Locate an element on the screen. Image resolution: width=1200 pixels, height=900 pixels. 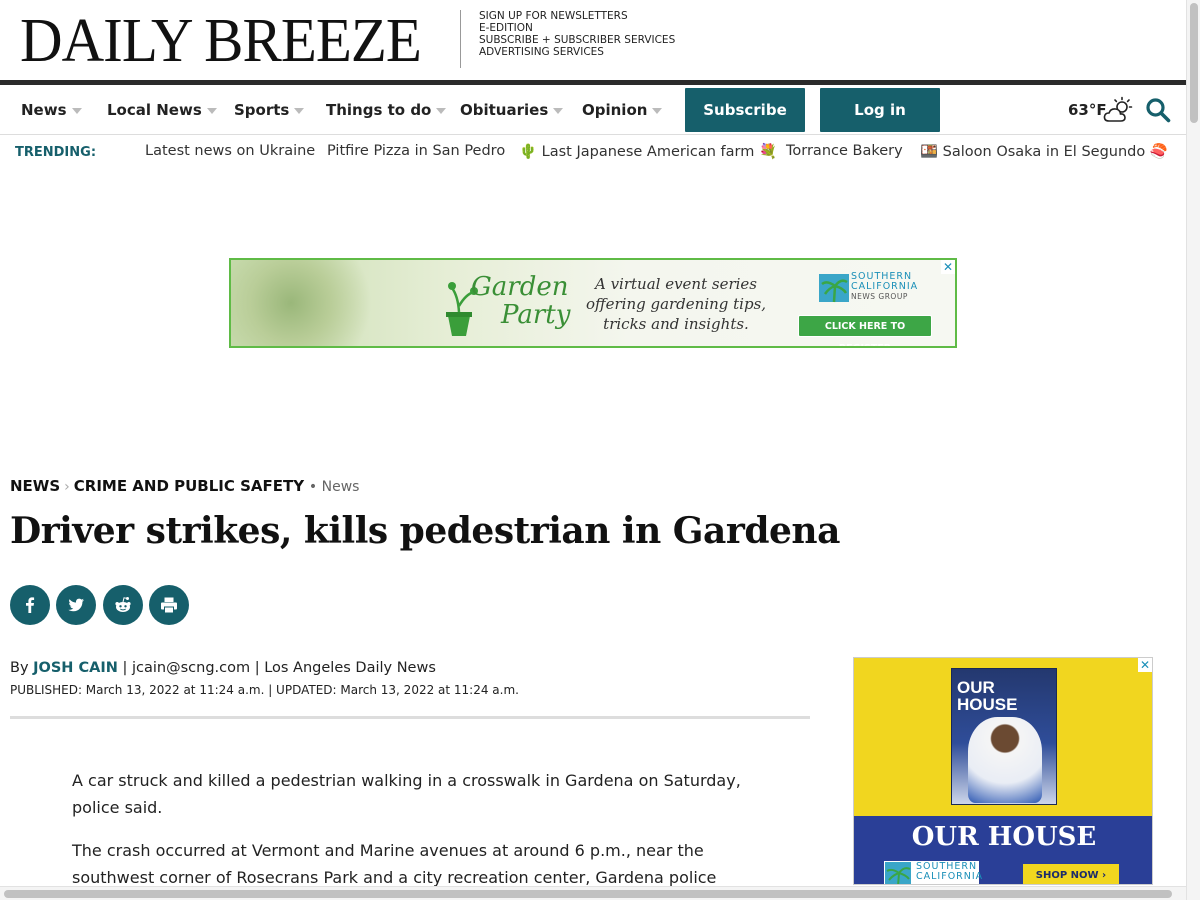
advertising-services-link: ADVERTISING SERVICES is located at coordinates (577, 52).